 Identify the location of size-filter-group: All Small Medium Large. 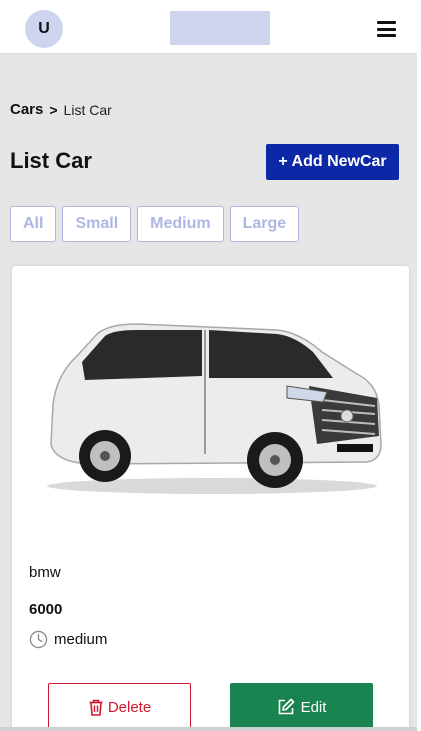
(155, 224).